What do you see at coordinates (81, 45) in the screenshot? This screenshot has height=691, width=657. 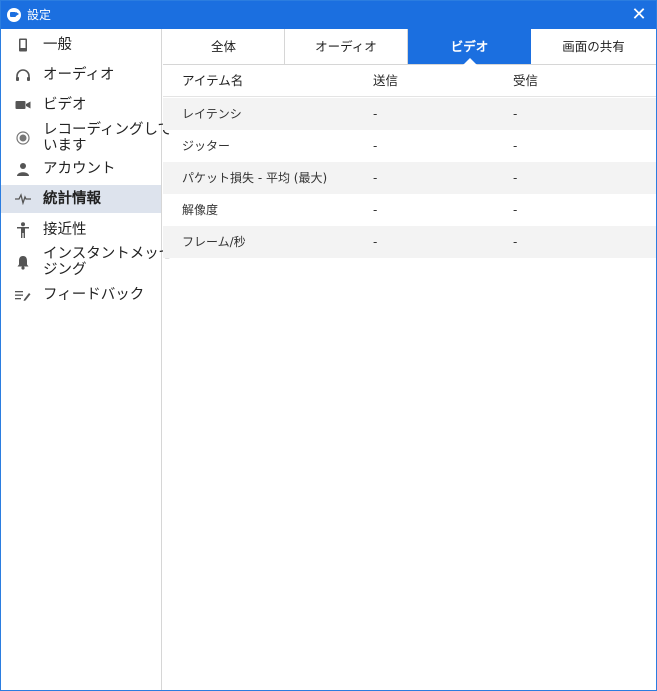 I see `sidebar-item-general: 一般` at bounding box center [81, 45].